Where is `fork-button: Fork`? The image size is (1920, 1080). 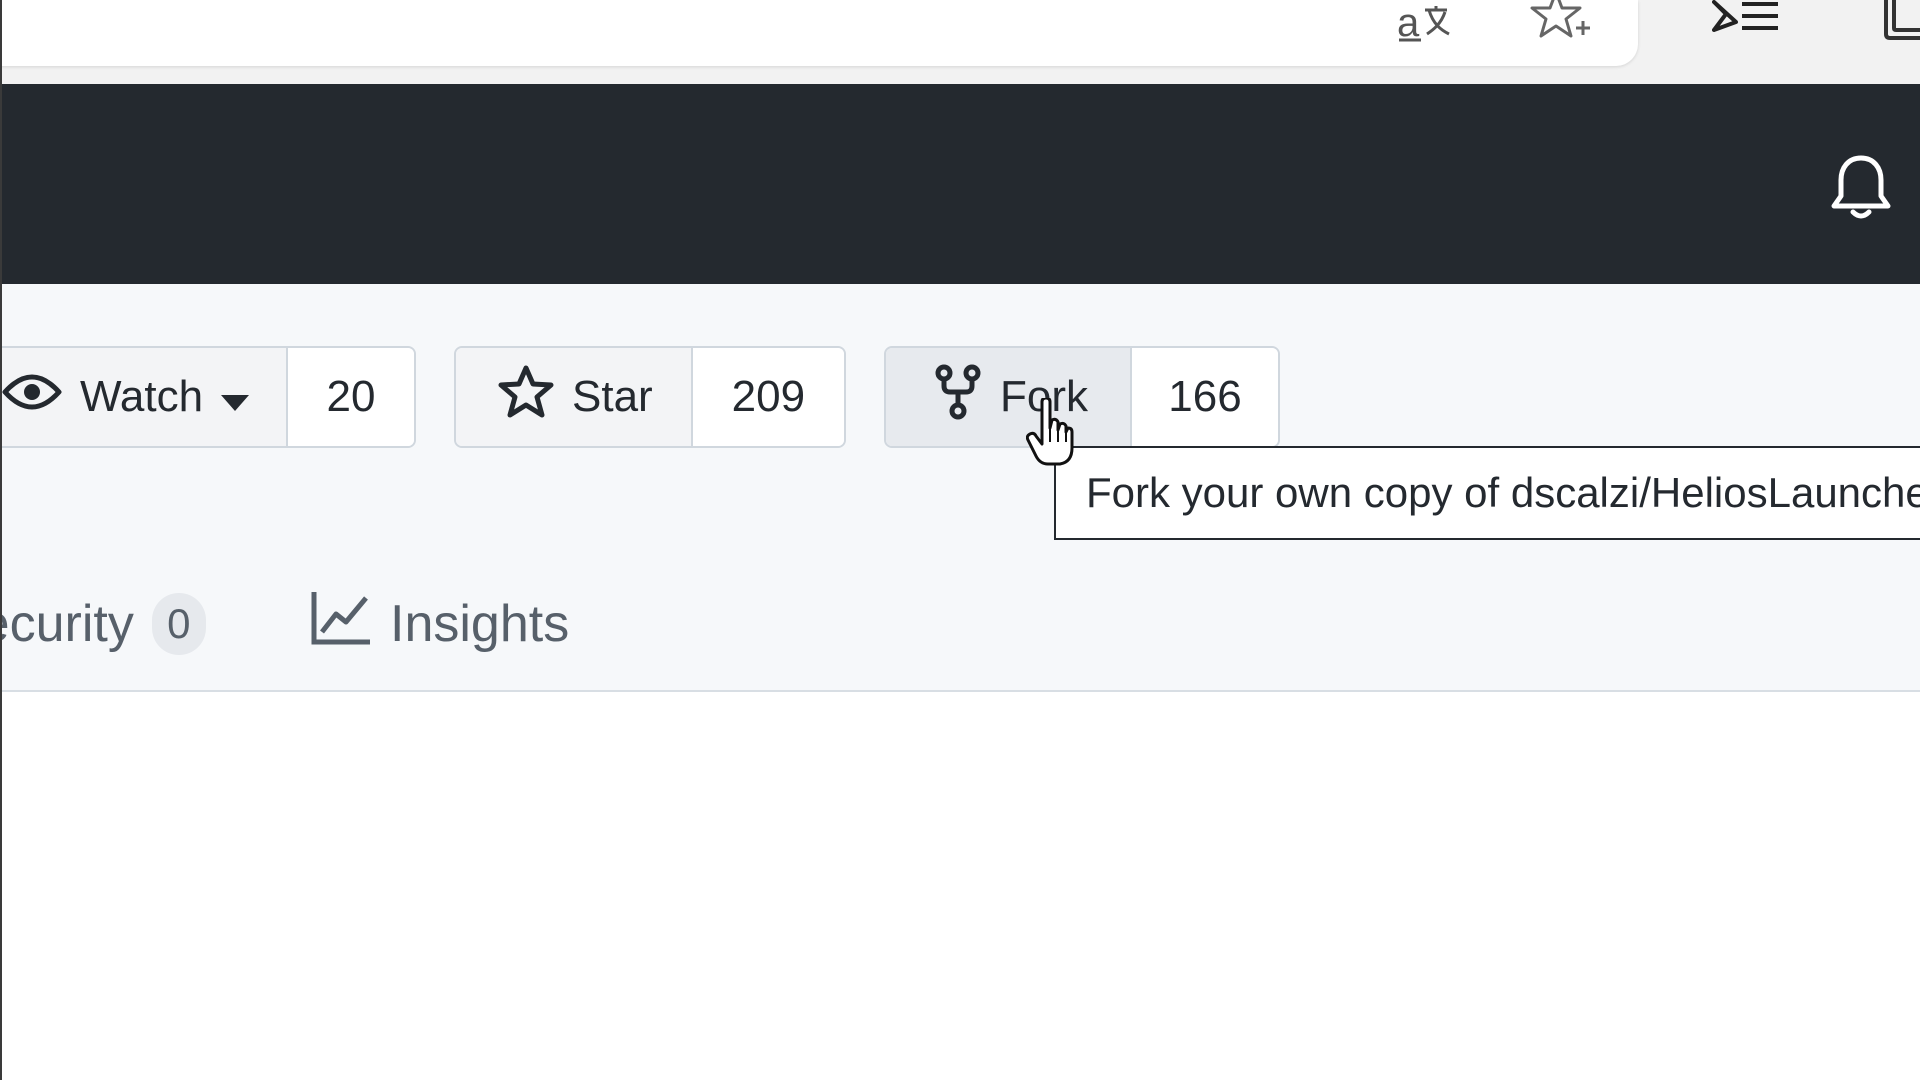 fork-button: Fork is located at coordinates (1009, 397).